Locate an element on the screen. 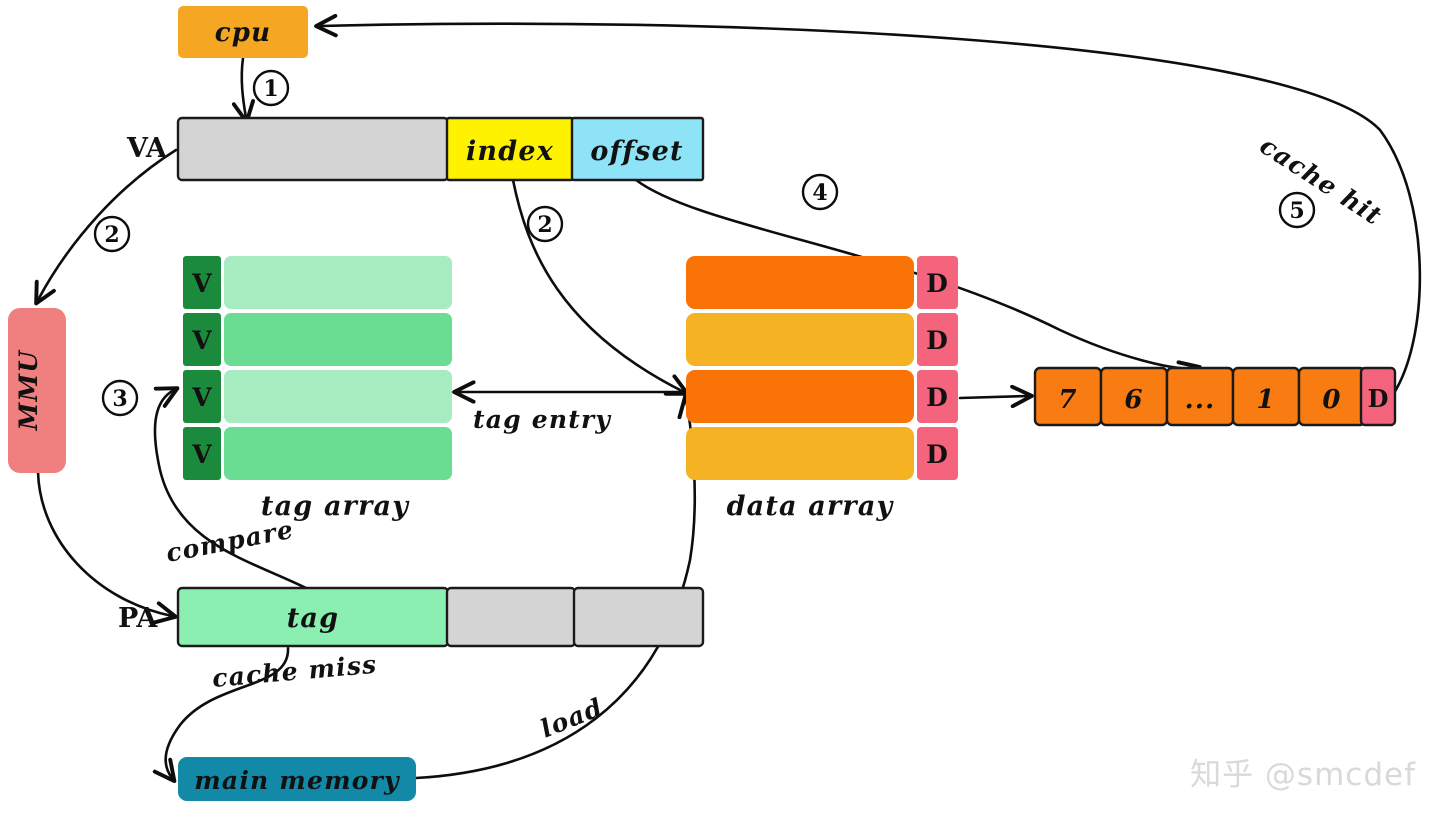  edge-label-cache-miss: cache miss is located at coordinates (294, 671).